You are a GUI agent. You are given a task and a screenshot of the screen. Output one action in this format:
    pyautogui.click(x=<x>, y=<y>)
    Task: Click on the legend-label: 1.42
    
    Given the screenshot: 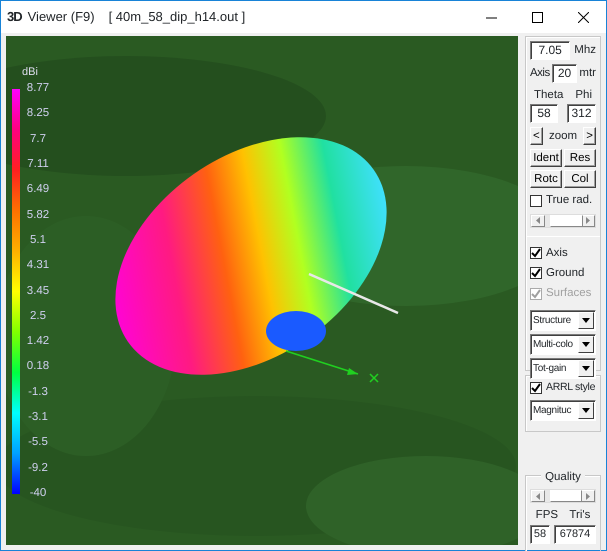 What is the action you would take?
    pyautogui.click(x=38, y=341)
    